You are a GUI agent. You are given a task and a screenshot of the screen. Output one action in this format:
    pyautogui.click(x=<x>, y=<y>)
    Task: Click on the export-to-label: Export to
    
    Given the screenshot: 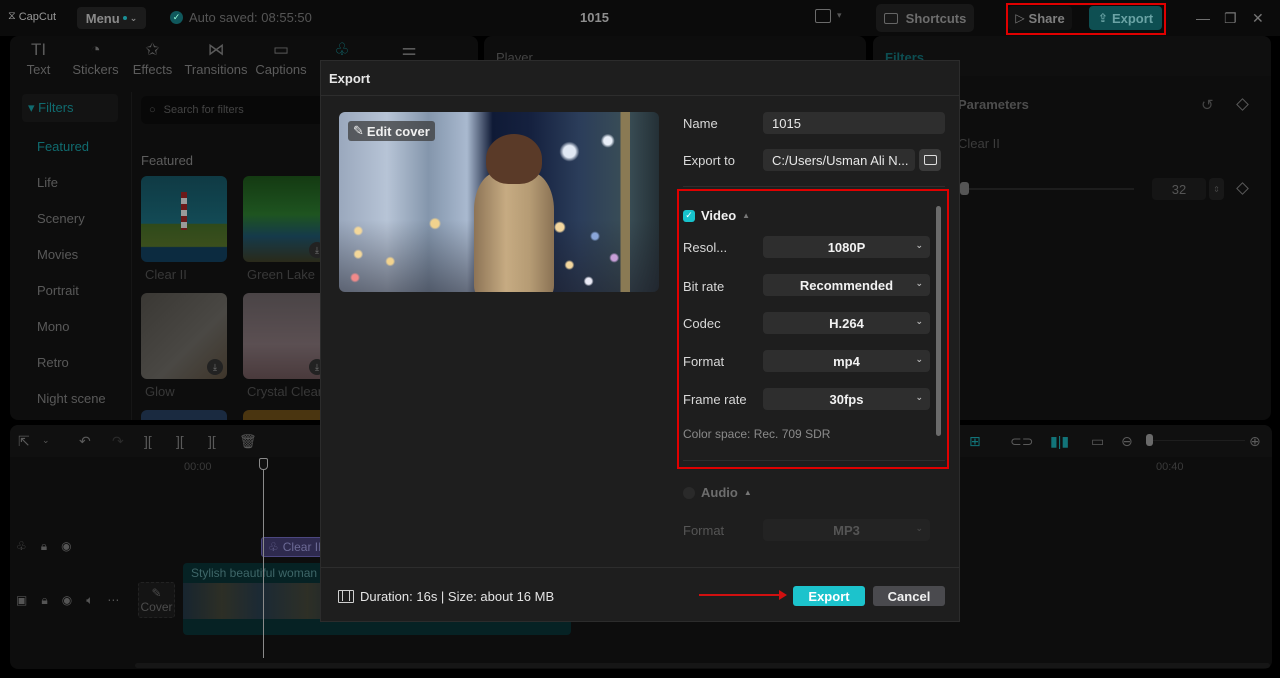 What is the action you would take?
    pyautogui.click(x=709, y=160)
    